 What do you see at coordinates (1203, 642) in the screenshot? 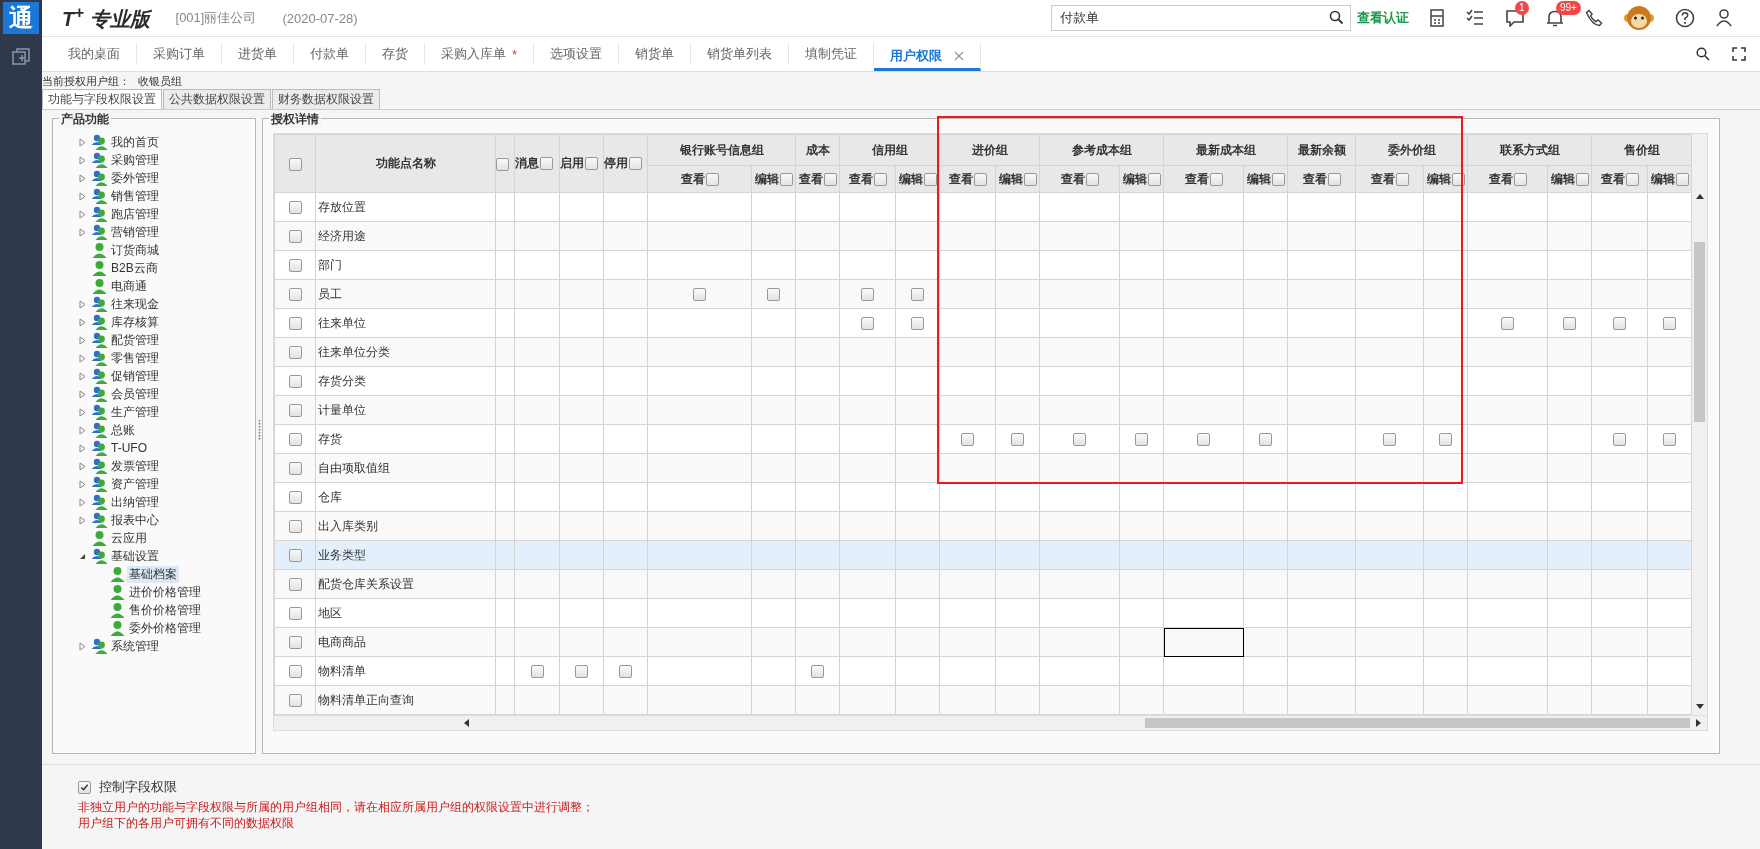
I see `focused-cell` at bounding box center [1203, 642].